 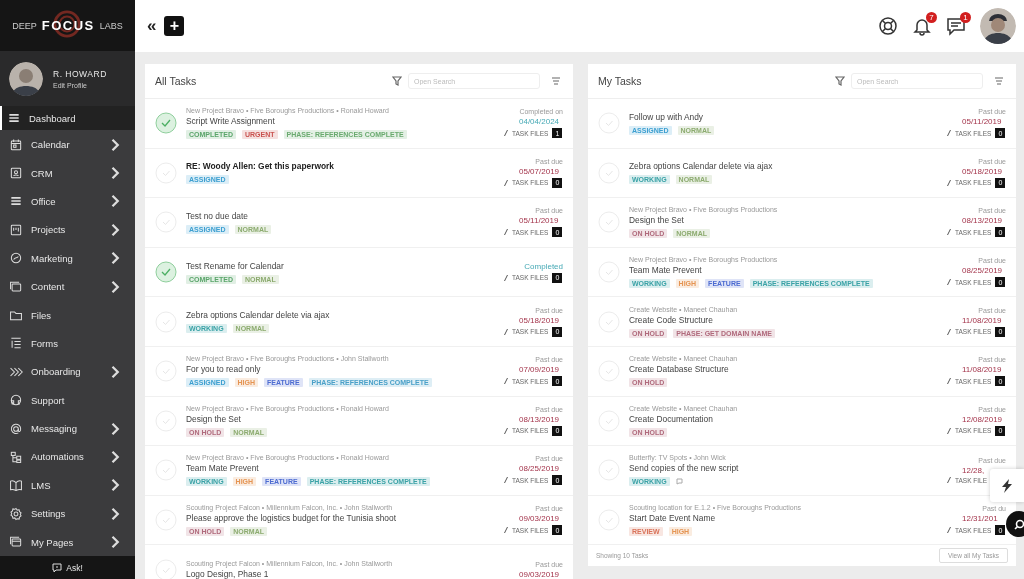 I want to click on due-date: 12/28,, so click(x=974, y=470).